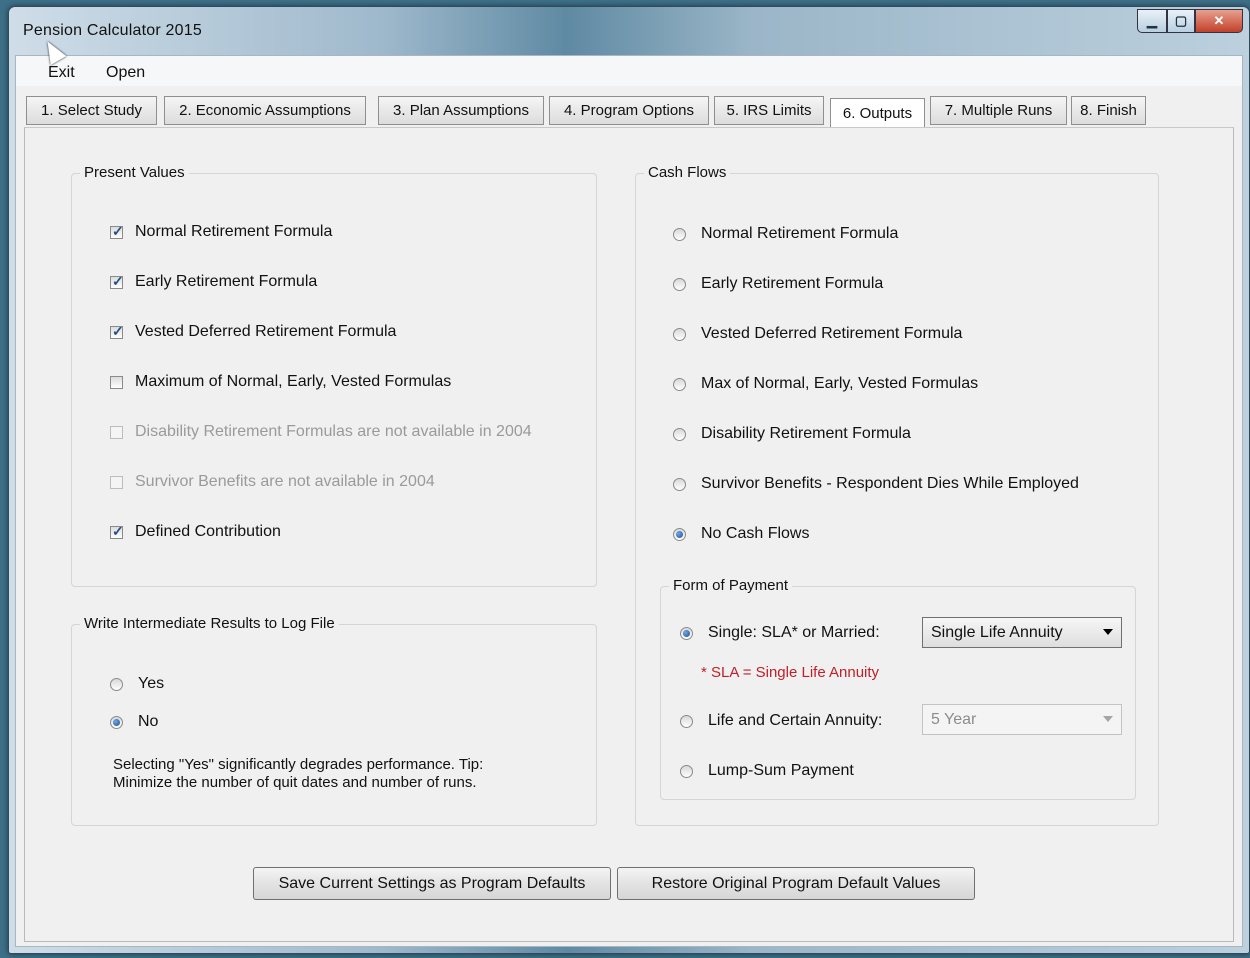 This screenshot has width=1250, height=958. What do you see at coordinates (998, 110) in the screenshot?
I see `tab-multiple-runs: 7. Multiple Runs` at bounding box center [998, 110].